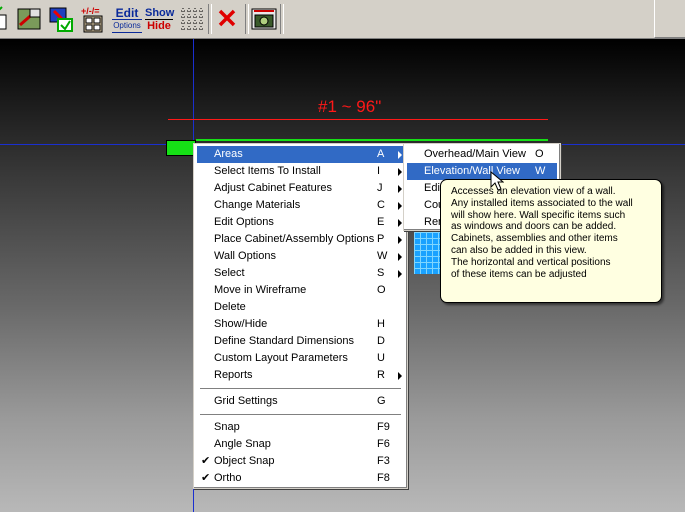  Describe the element at coordinates (531, 262) in the screenshot. I see `tooltip-line: The horizontal and vertical positions` at that location.